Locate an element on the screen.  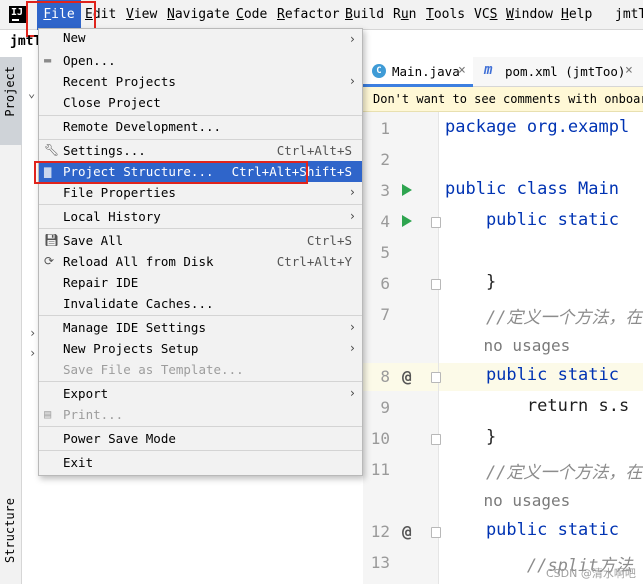
menu-item-export: Export › is located at coordinates (200, 393).